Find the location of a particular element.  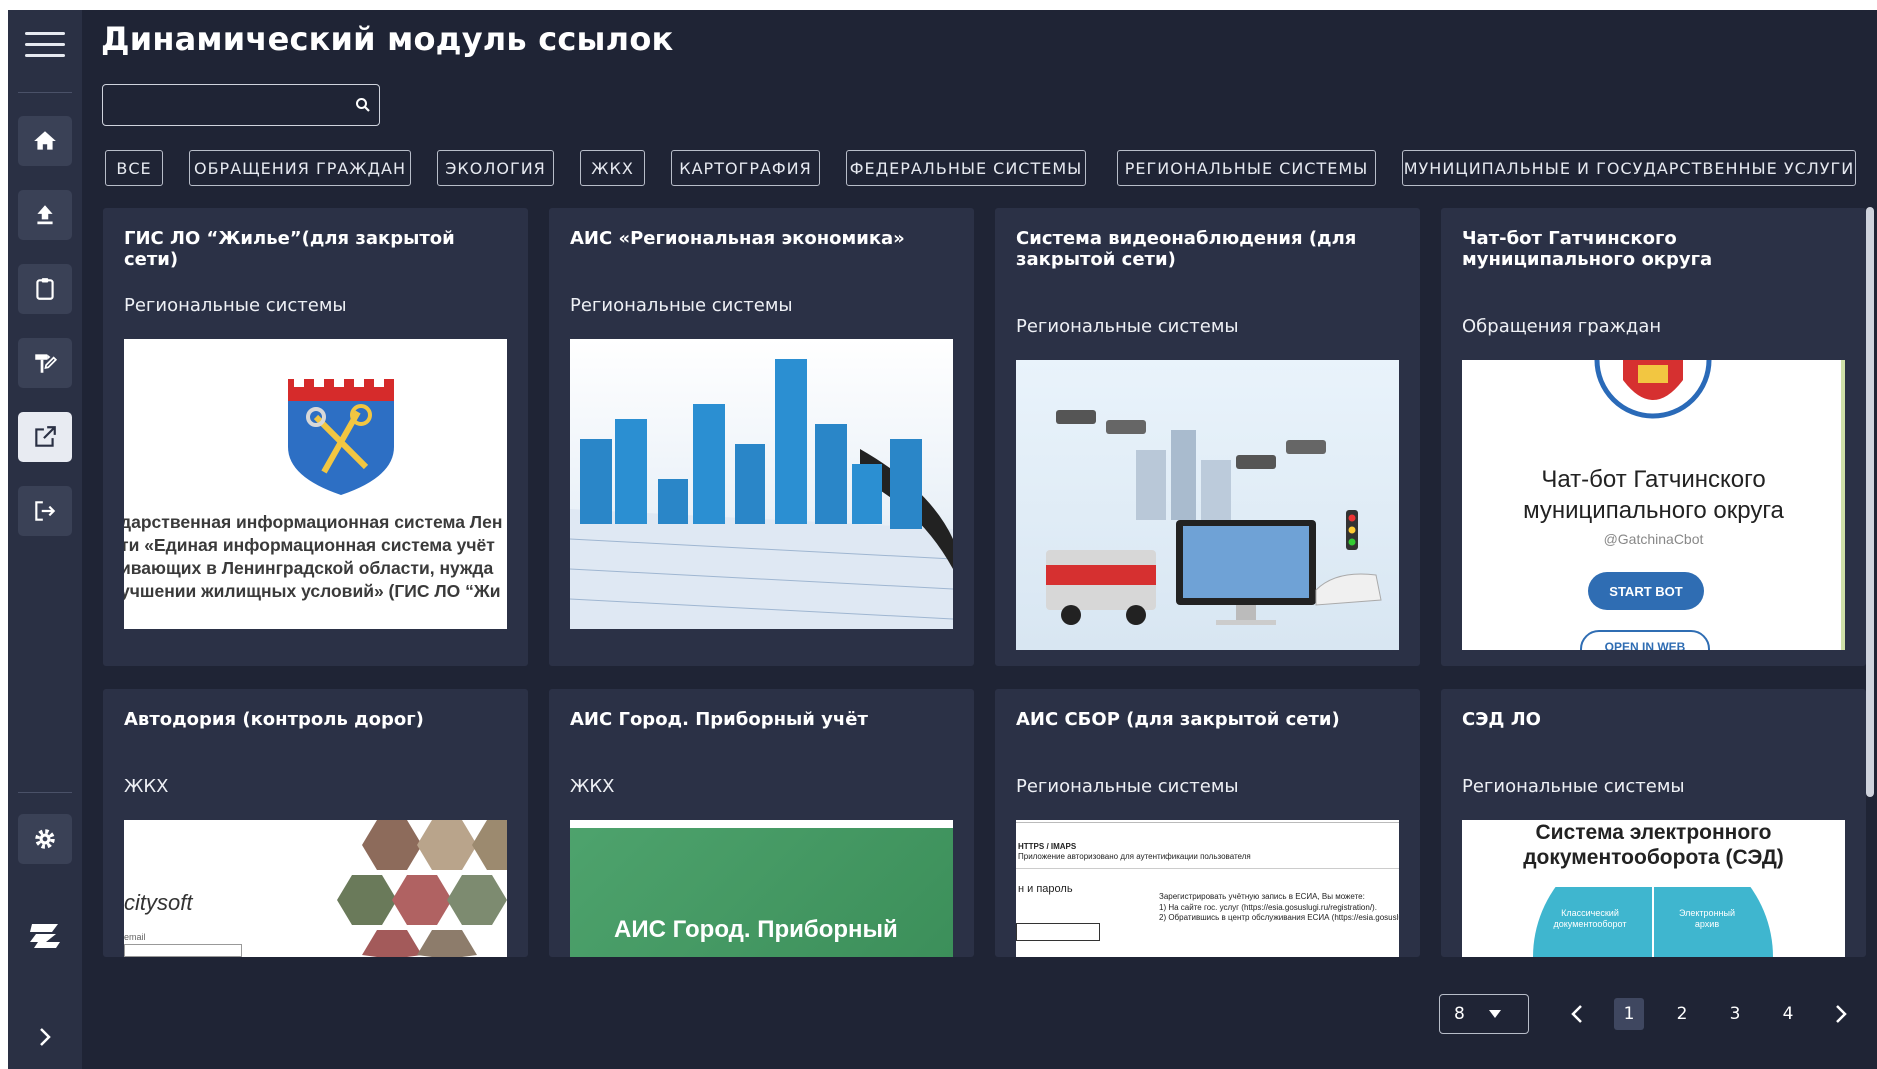

card-category: Обращения граждан is located at coordinates (1562, 326).